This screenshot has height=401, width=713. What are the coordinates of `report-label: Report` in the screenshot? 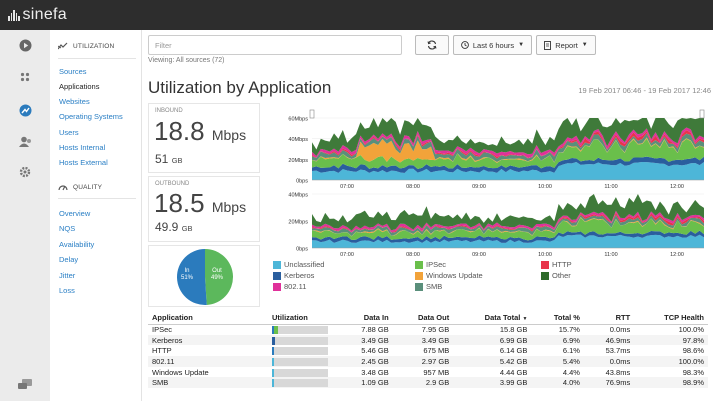 It's located at (566, 45).